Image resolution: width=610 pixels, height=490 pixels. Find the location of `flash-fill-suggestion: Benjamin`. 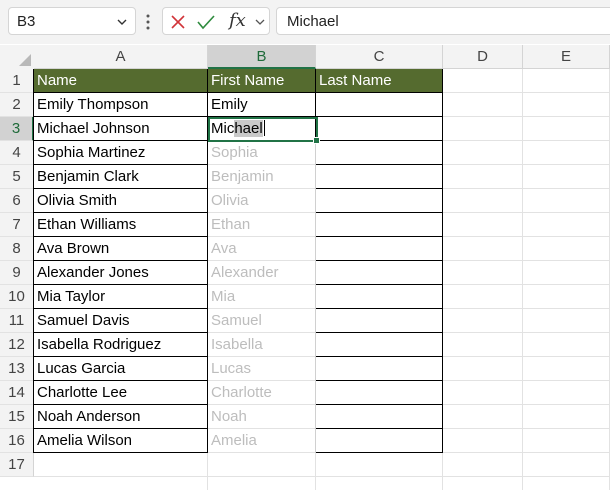

flash-fill-suggestion: Benjamin is located at coordinates (262, 177).